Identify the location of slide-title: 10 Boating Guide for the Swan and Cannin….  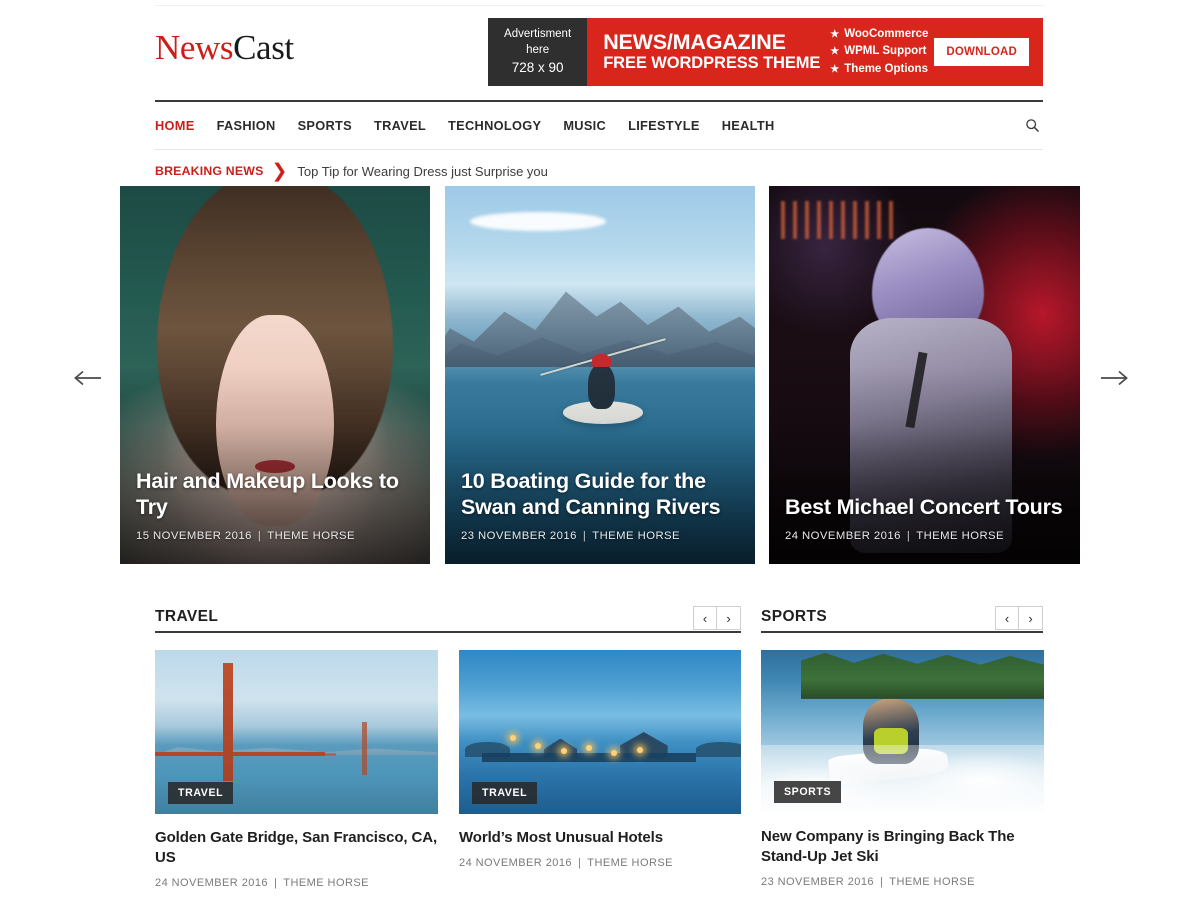
(600, 494).